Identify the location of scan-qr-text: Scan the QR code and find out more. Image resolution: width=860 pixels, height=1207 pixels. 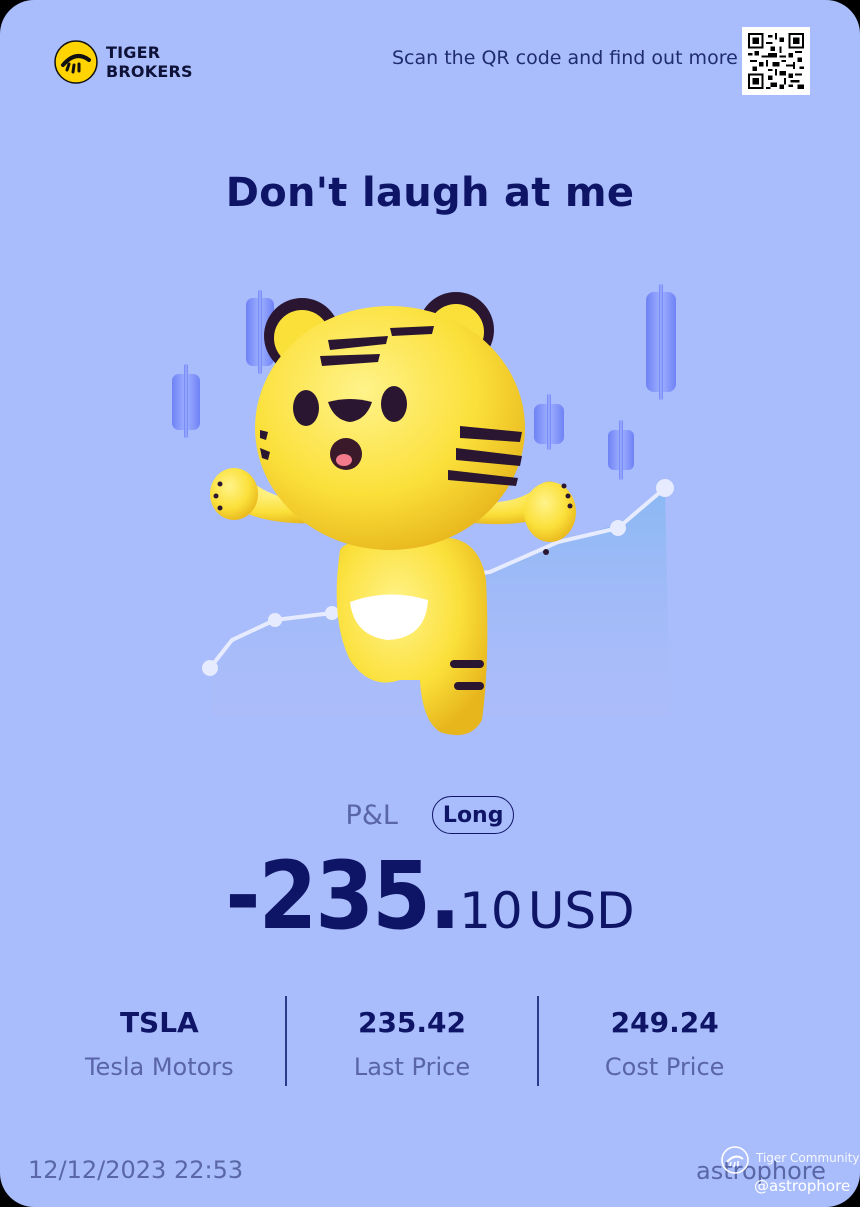
(565, 58).